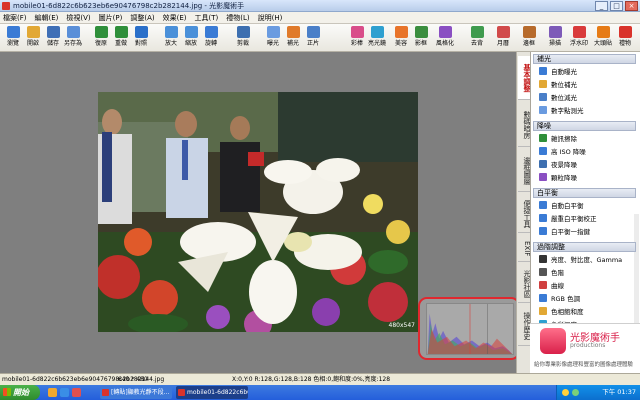  Describe the element at coordinates (586, 232) in the screenshot. I see `panel-item: 白平衡一指鍵` at that location.